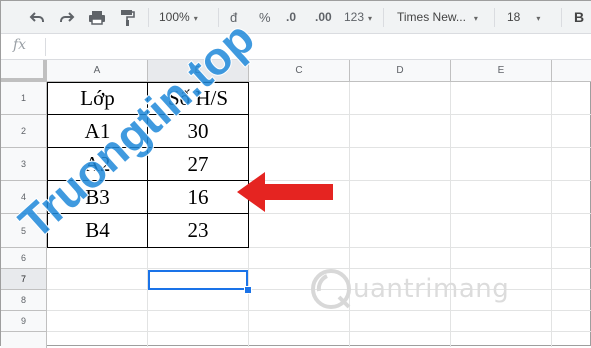  Describe the element at coordinates (316, 46) in the screenshot. I see `formula-input` at that location.